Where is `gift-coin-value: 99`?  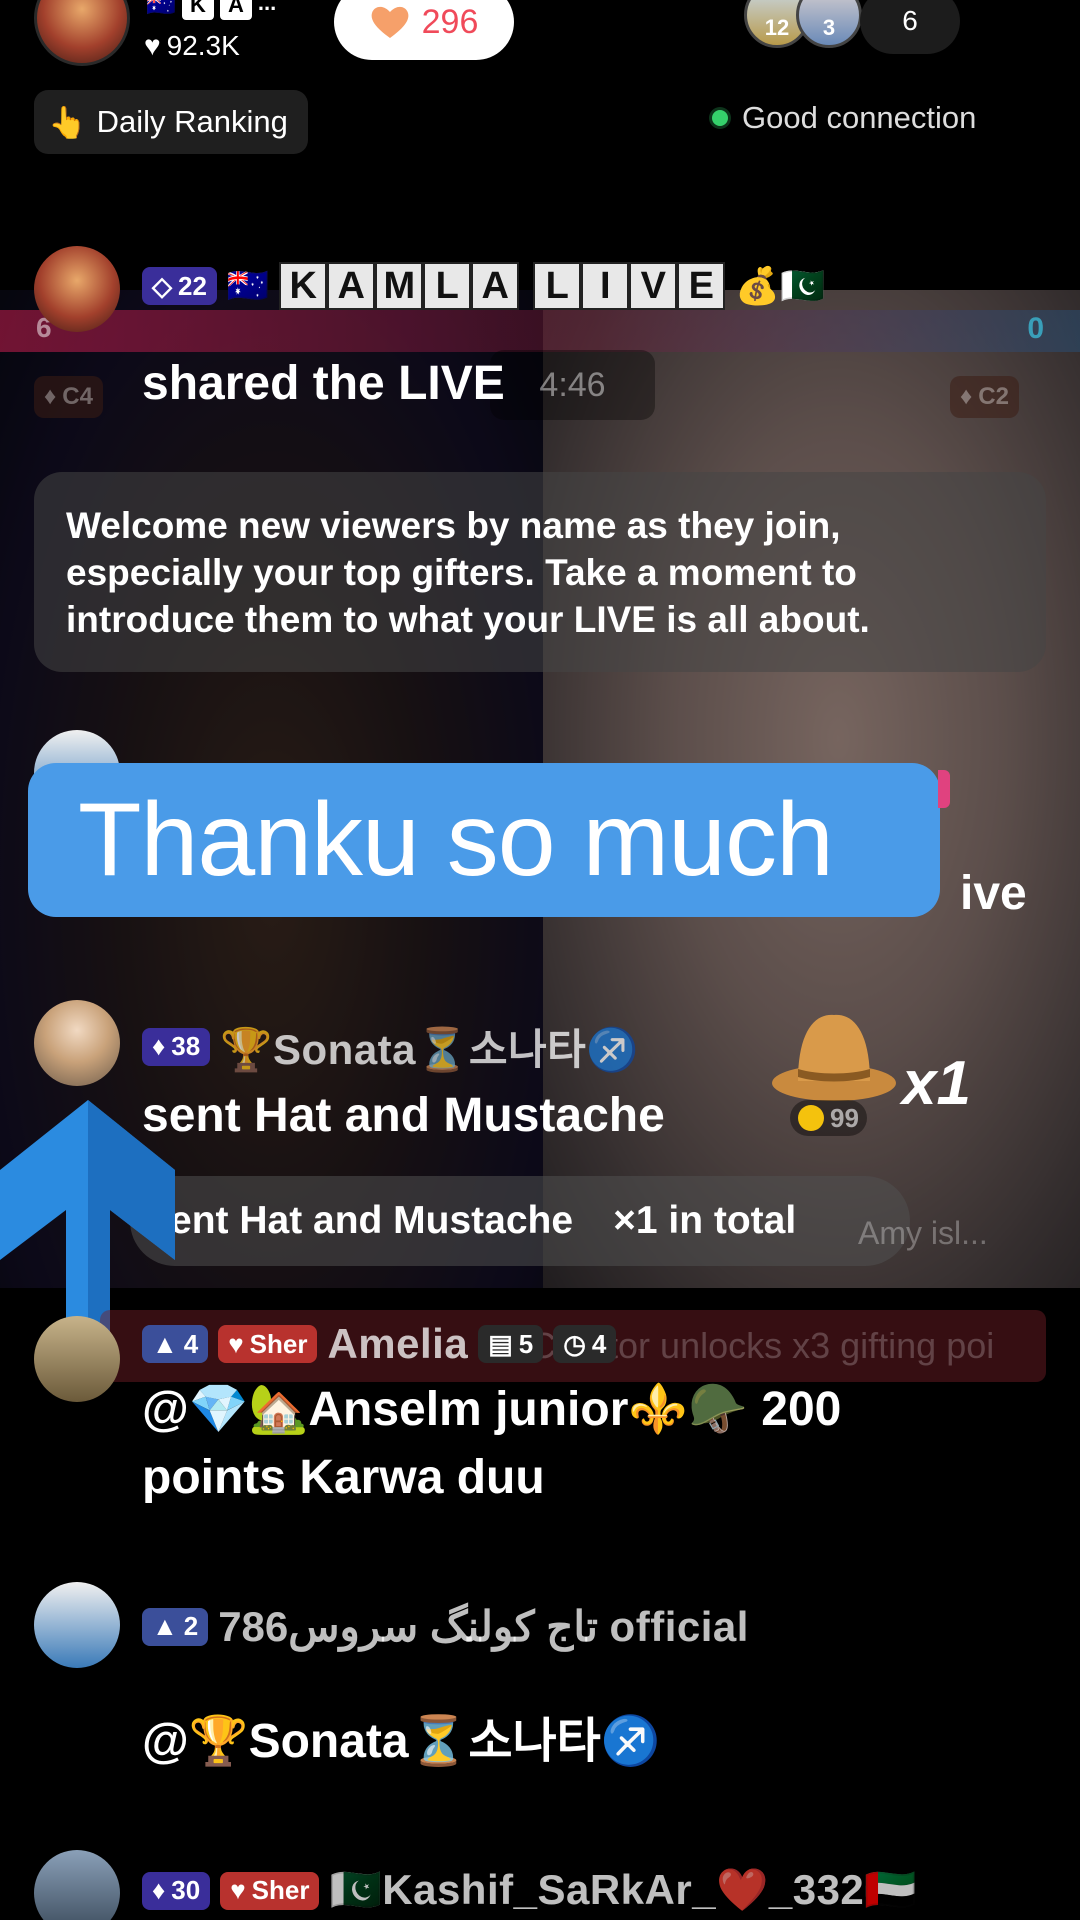 gift-coin-value: 99 is located at coordinates (828, 1118).